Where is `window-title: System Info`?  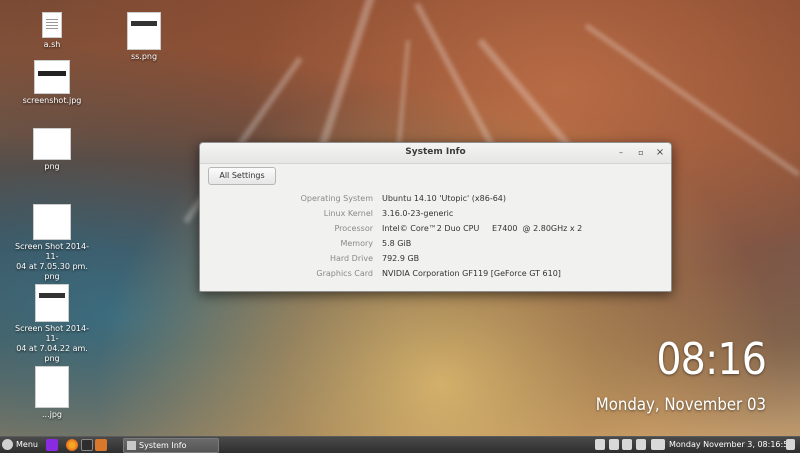
window-title: System Info is located at coordinates (435, 152).